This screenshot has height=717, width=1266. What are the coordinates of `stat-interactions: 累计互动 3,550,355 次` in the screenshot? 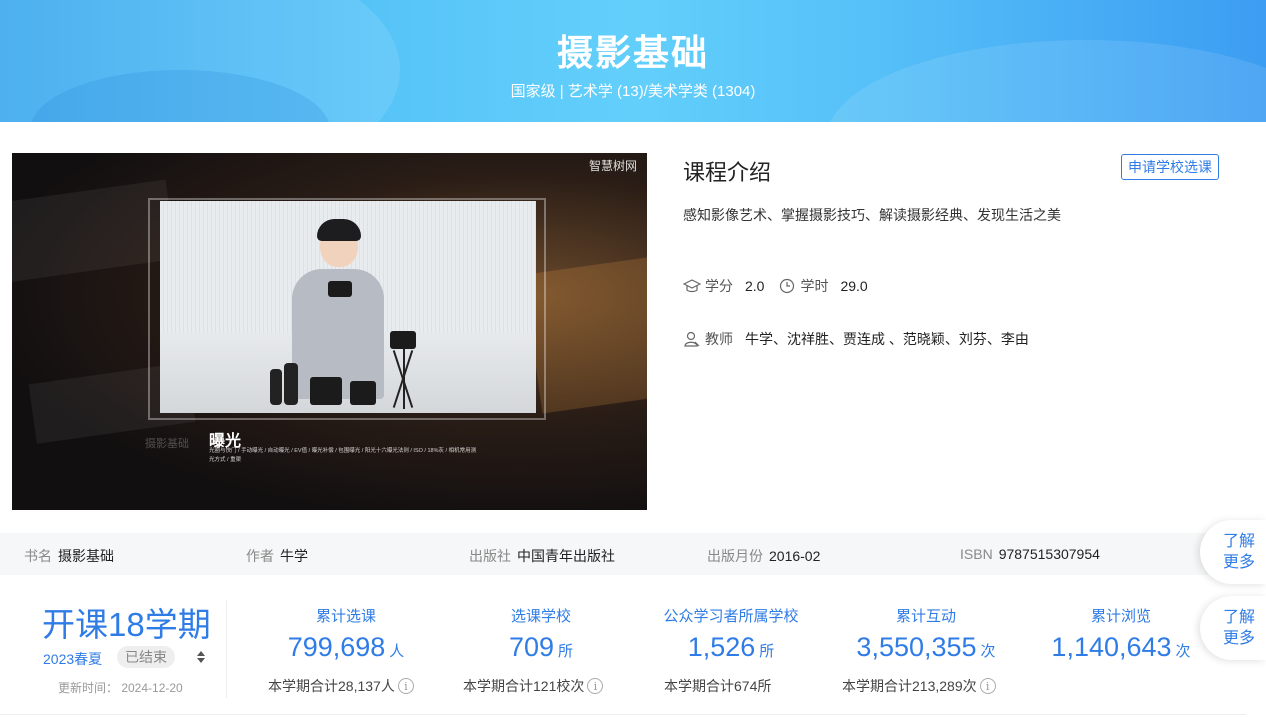 It's located at (926, 634).